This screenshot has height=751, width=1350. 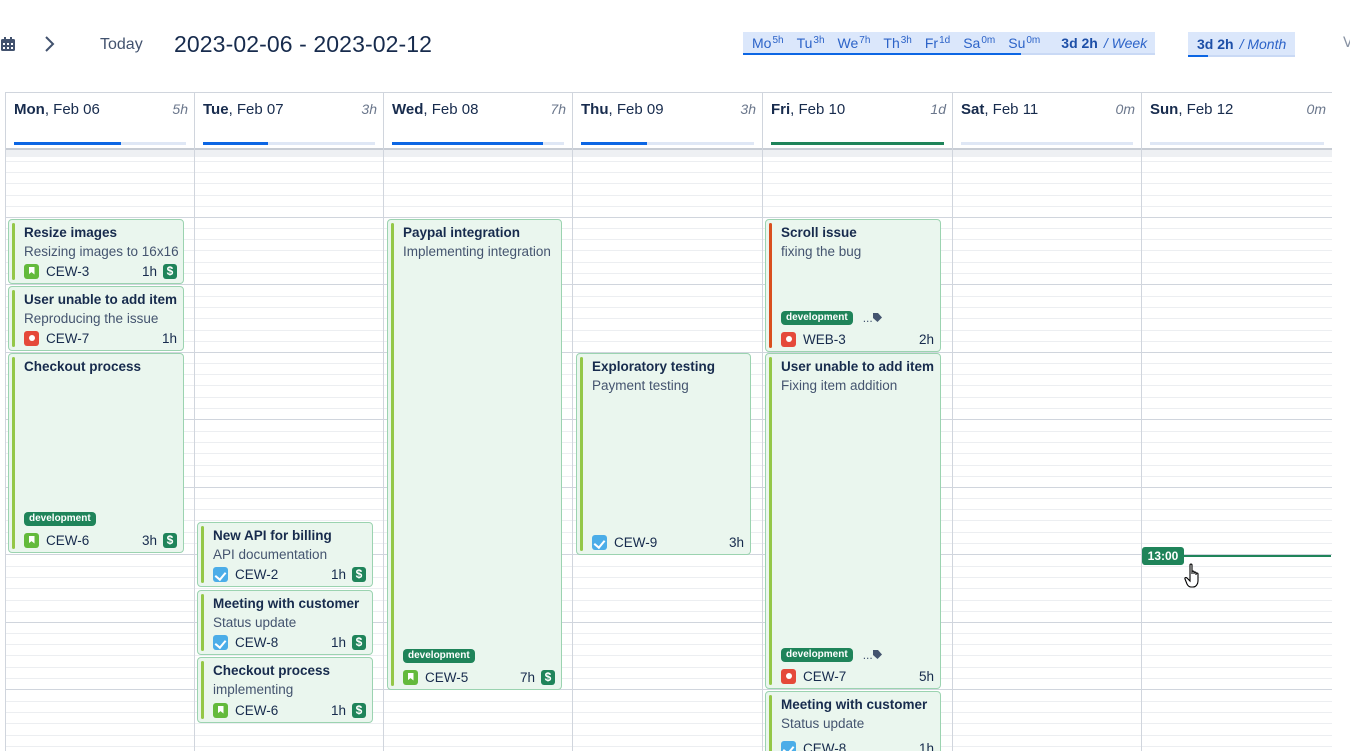 I want to click on day-column-sun: Sun, Feb 12 0m, so click(x=1237, y=422).